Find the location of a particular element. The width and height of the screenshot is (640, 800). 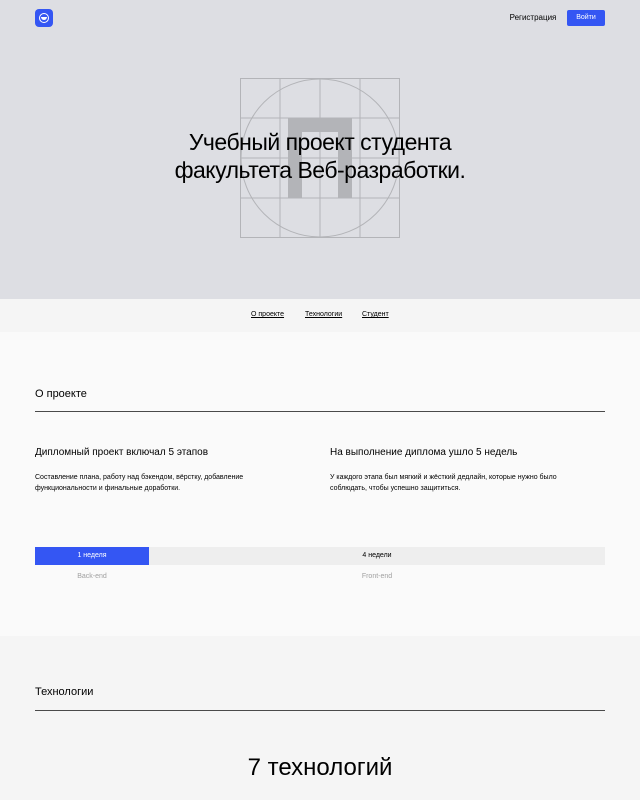

timeline-bar: 1 неделя 4 недели is located at coordinates (320, 556).